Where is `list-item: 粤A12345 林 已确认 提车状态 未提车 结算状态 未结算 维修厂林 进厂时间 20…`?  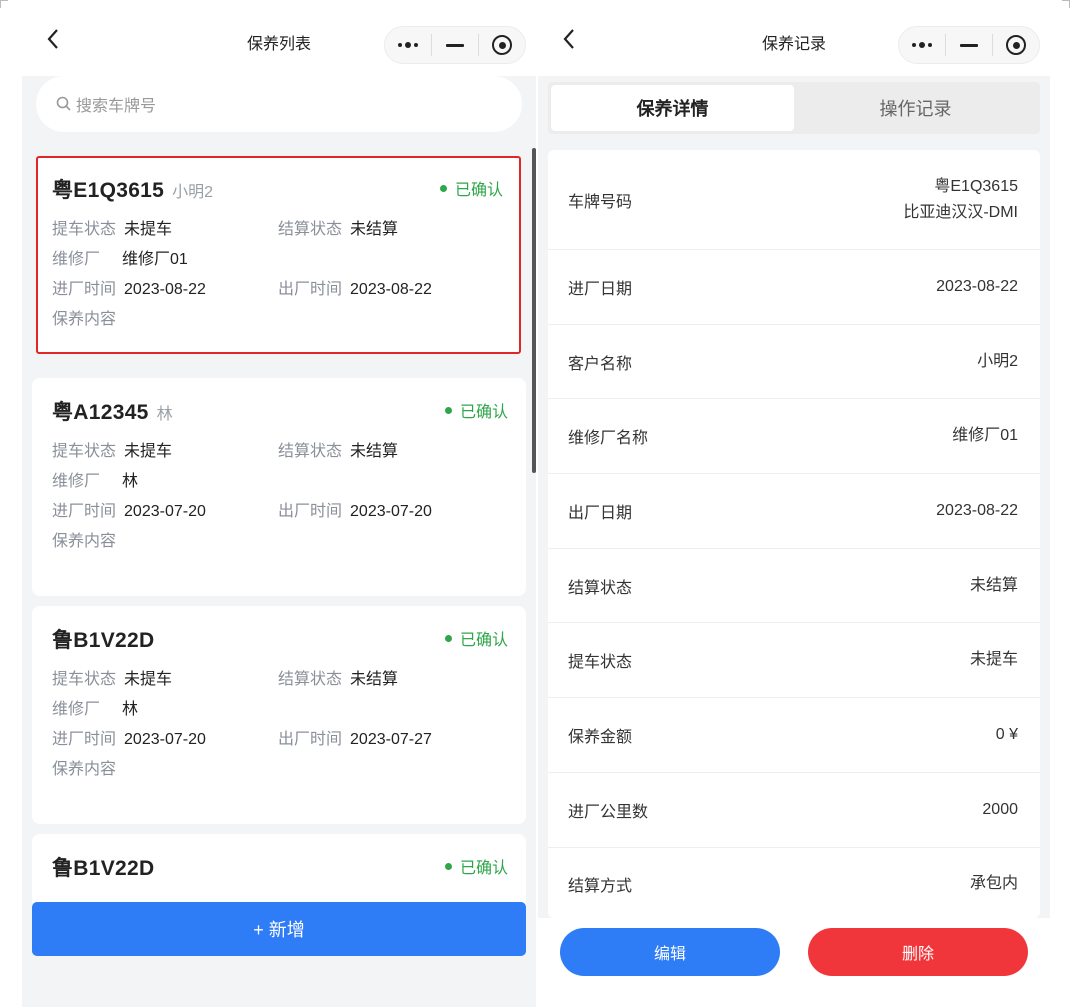
list-item: 粤A12345 林 已确认 提车状态 未提车 结算状态 未结算 维修厂林 进厂时间 20… is located at coordinates (279, 487).